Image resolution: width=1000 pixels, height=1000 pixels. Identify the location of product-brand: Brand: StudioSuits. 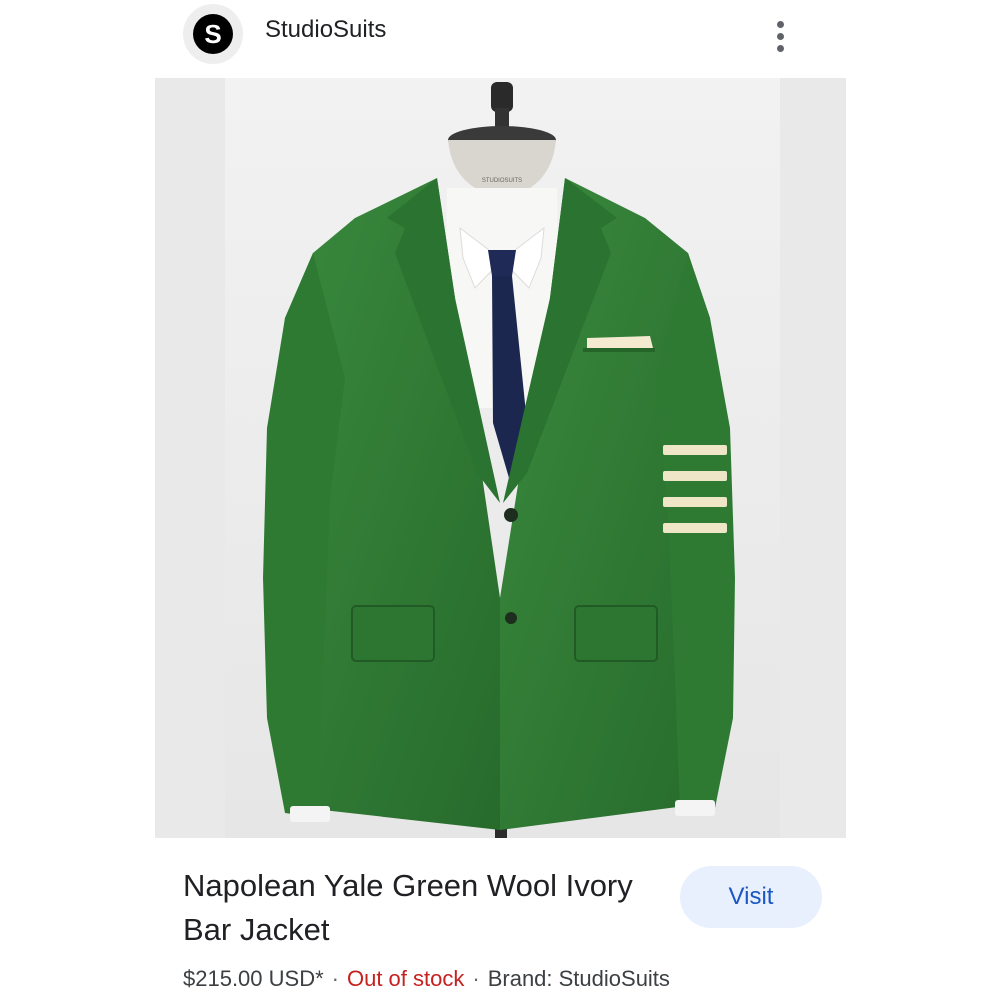
(578, 978).